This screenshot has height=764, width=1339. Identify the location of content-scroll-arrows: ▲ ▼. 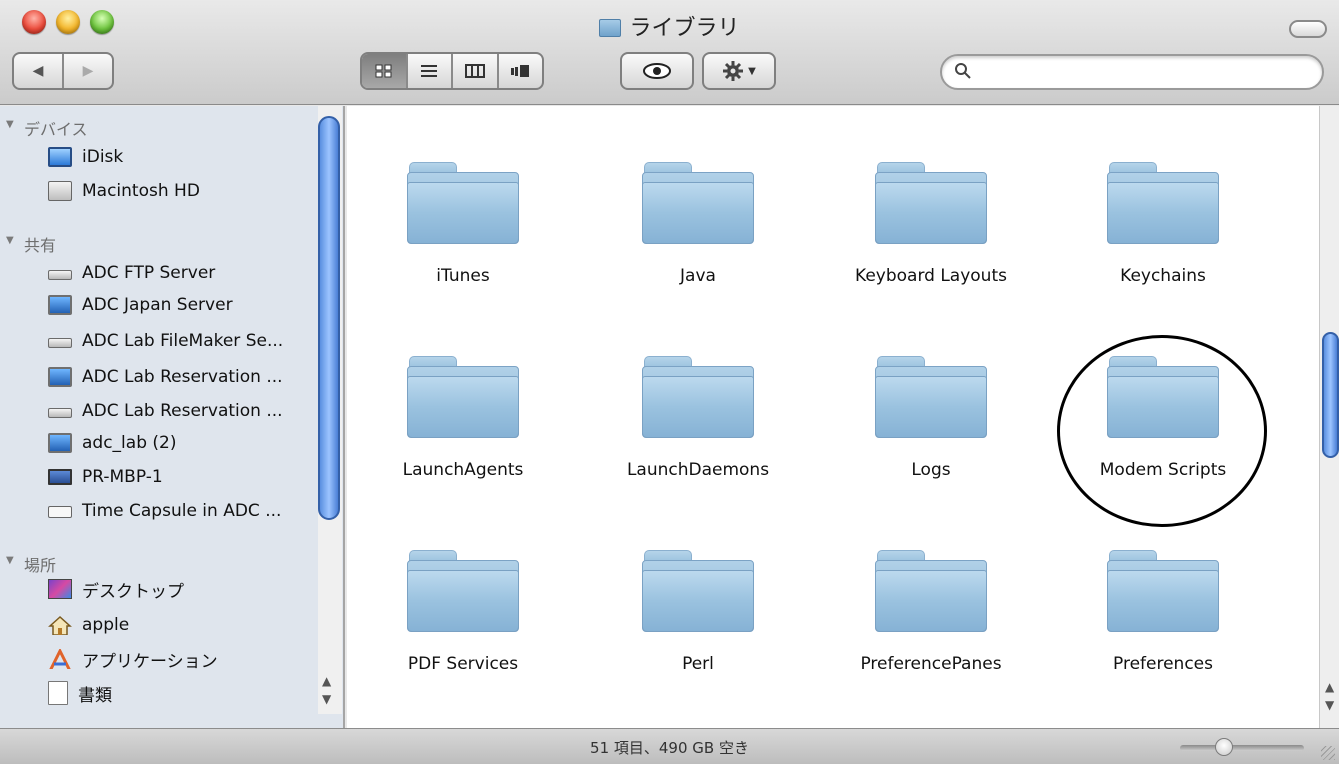
(1329, 696).